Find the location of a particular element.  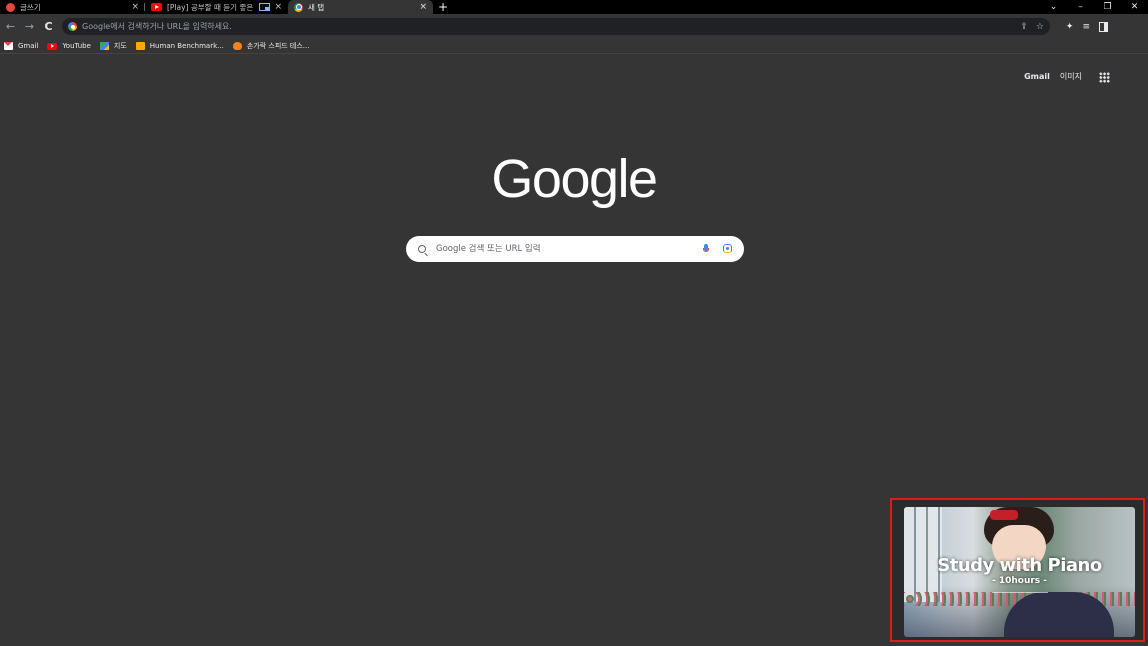

forward-icon: → is located at coordinates (29, 26).